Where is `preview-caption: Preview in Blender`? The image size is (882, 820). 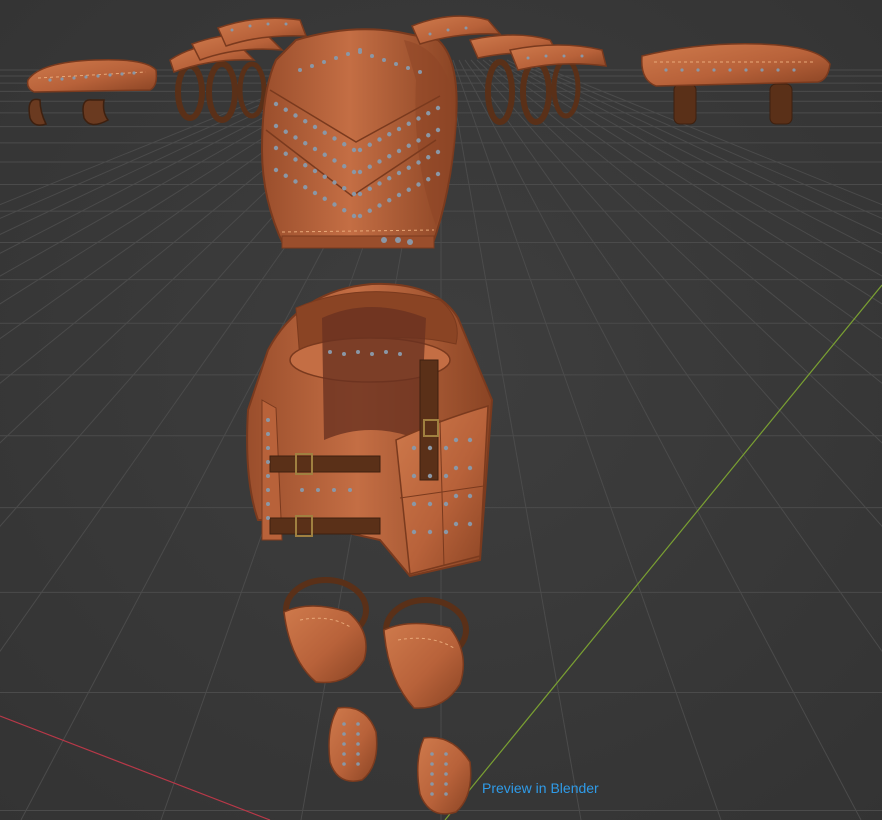 preview-caption: Preview in Blender is located at coordinates (540, 788).